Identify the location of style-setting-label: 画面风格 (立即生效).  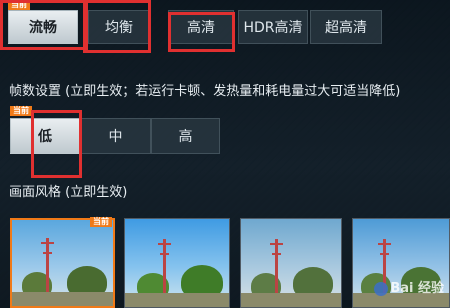
(68, 192).